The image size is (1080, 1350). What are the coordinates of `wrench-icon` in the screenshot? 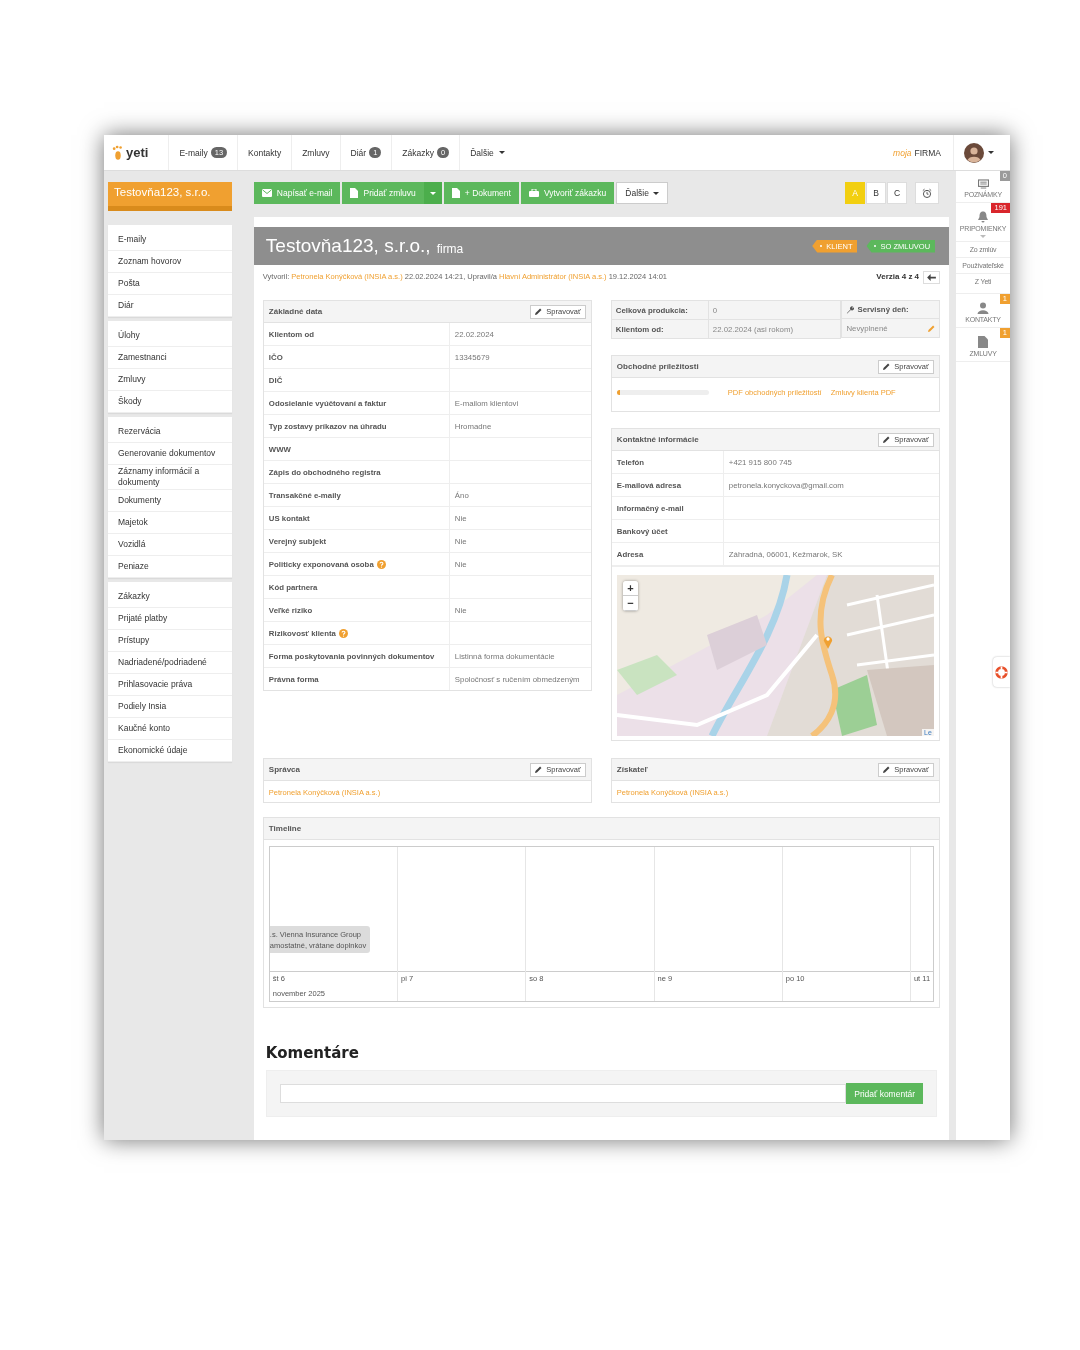 It's located at (850, 309).